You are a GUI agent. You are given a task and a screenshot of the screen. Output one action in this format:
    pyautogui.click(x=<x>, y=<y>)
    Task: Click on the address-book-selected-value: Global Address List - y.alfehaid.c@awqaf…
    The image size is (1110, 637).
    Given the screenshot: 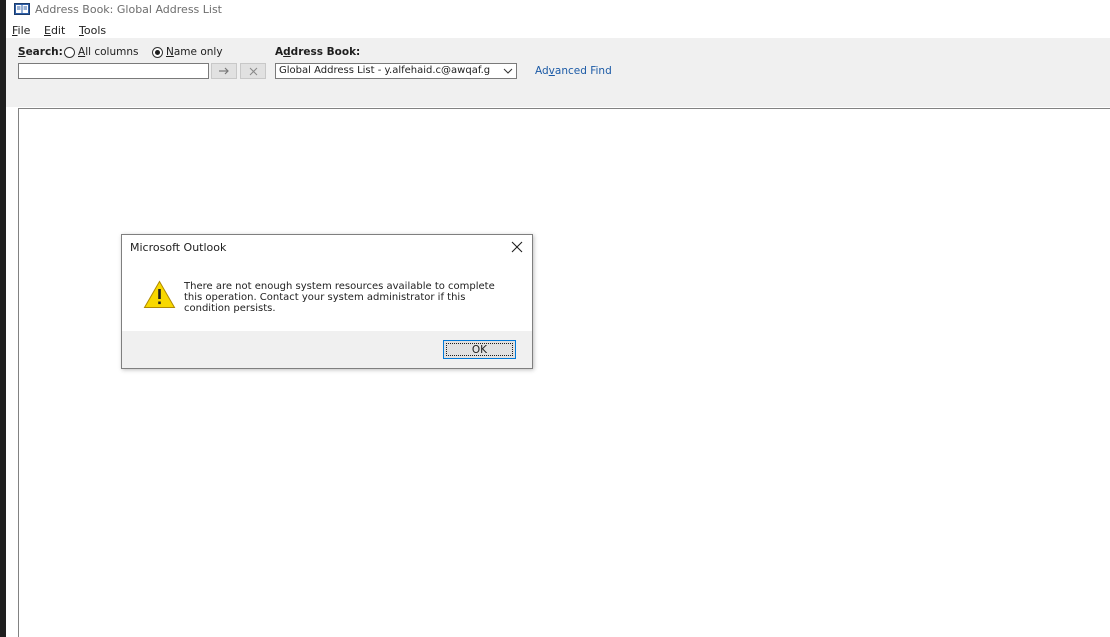 What is the action you would take?
    pyautogui.click(x=385, y=70)
    